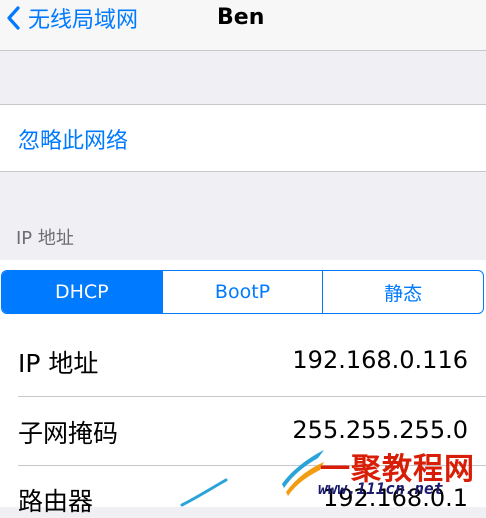 This screenshot has height=518, width=486. Describe the element at coordinates (381, 488) in the screenshot. I see `watermark-url: www.111cn.net` at that location.